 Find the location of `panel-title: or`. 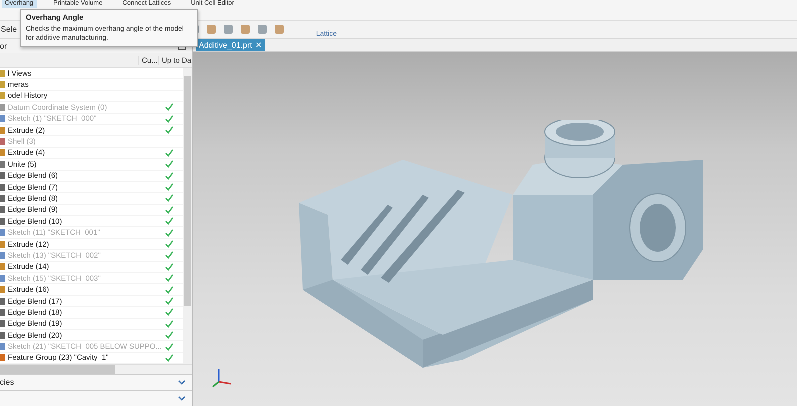

panel-title: or is located at coordinates (4, 46).